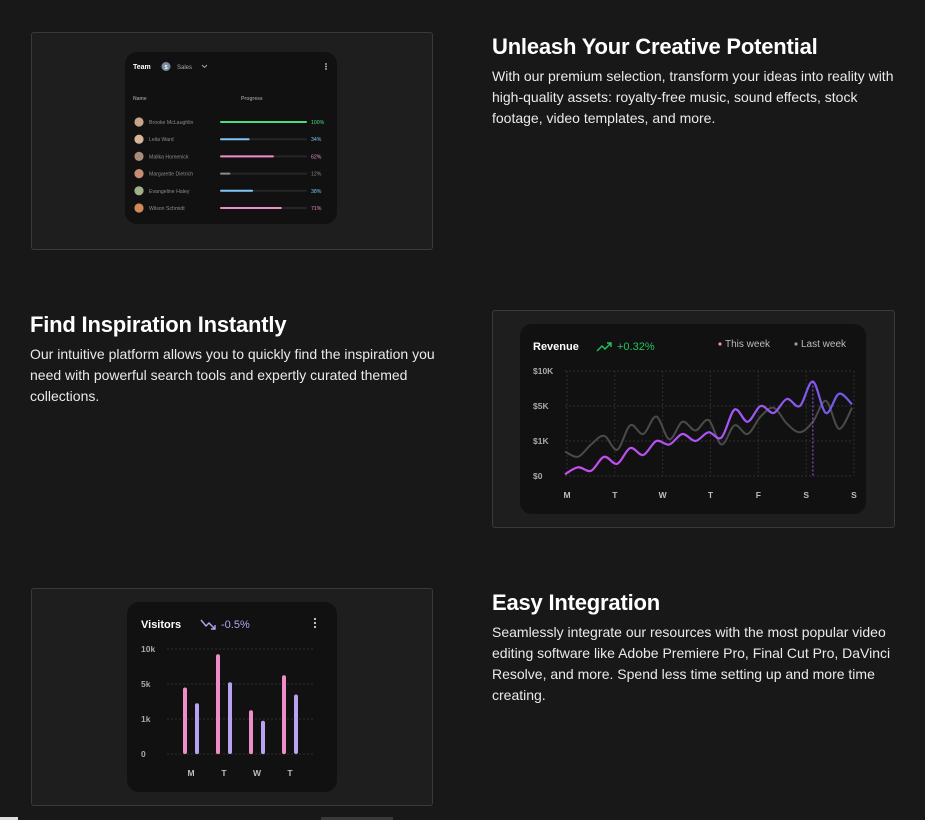 This screenshot has height=820, width=925. Describe the element at coordinates (316, 175) in the screenshot. I see `team-row-progress-label: 12%` at that location.